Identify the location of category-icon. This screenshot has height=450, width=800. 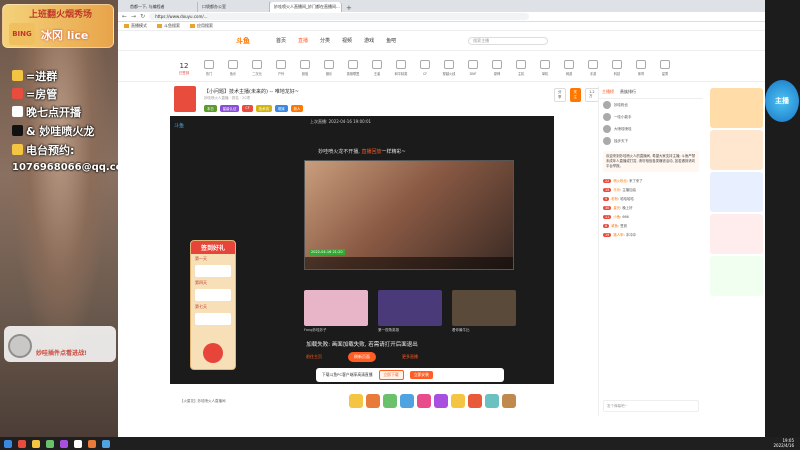
(641, 64).